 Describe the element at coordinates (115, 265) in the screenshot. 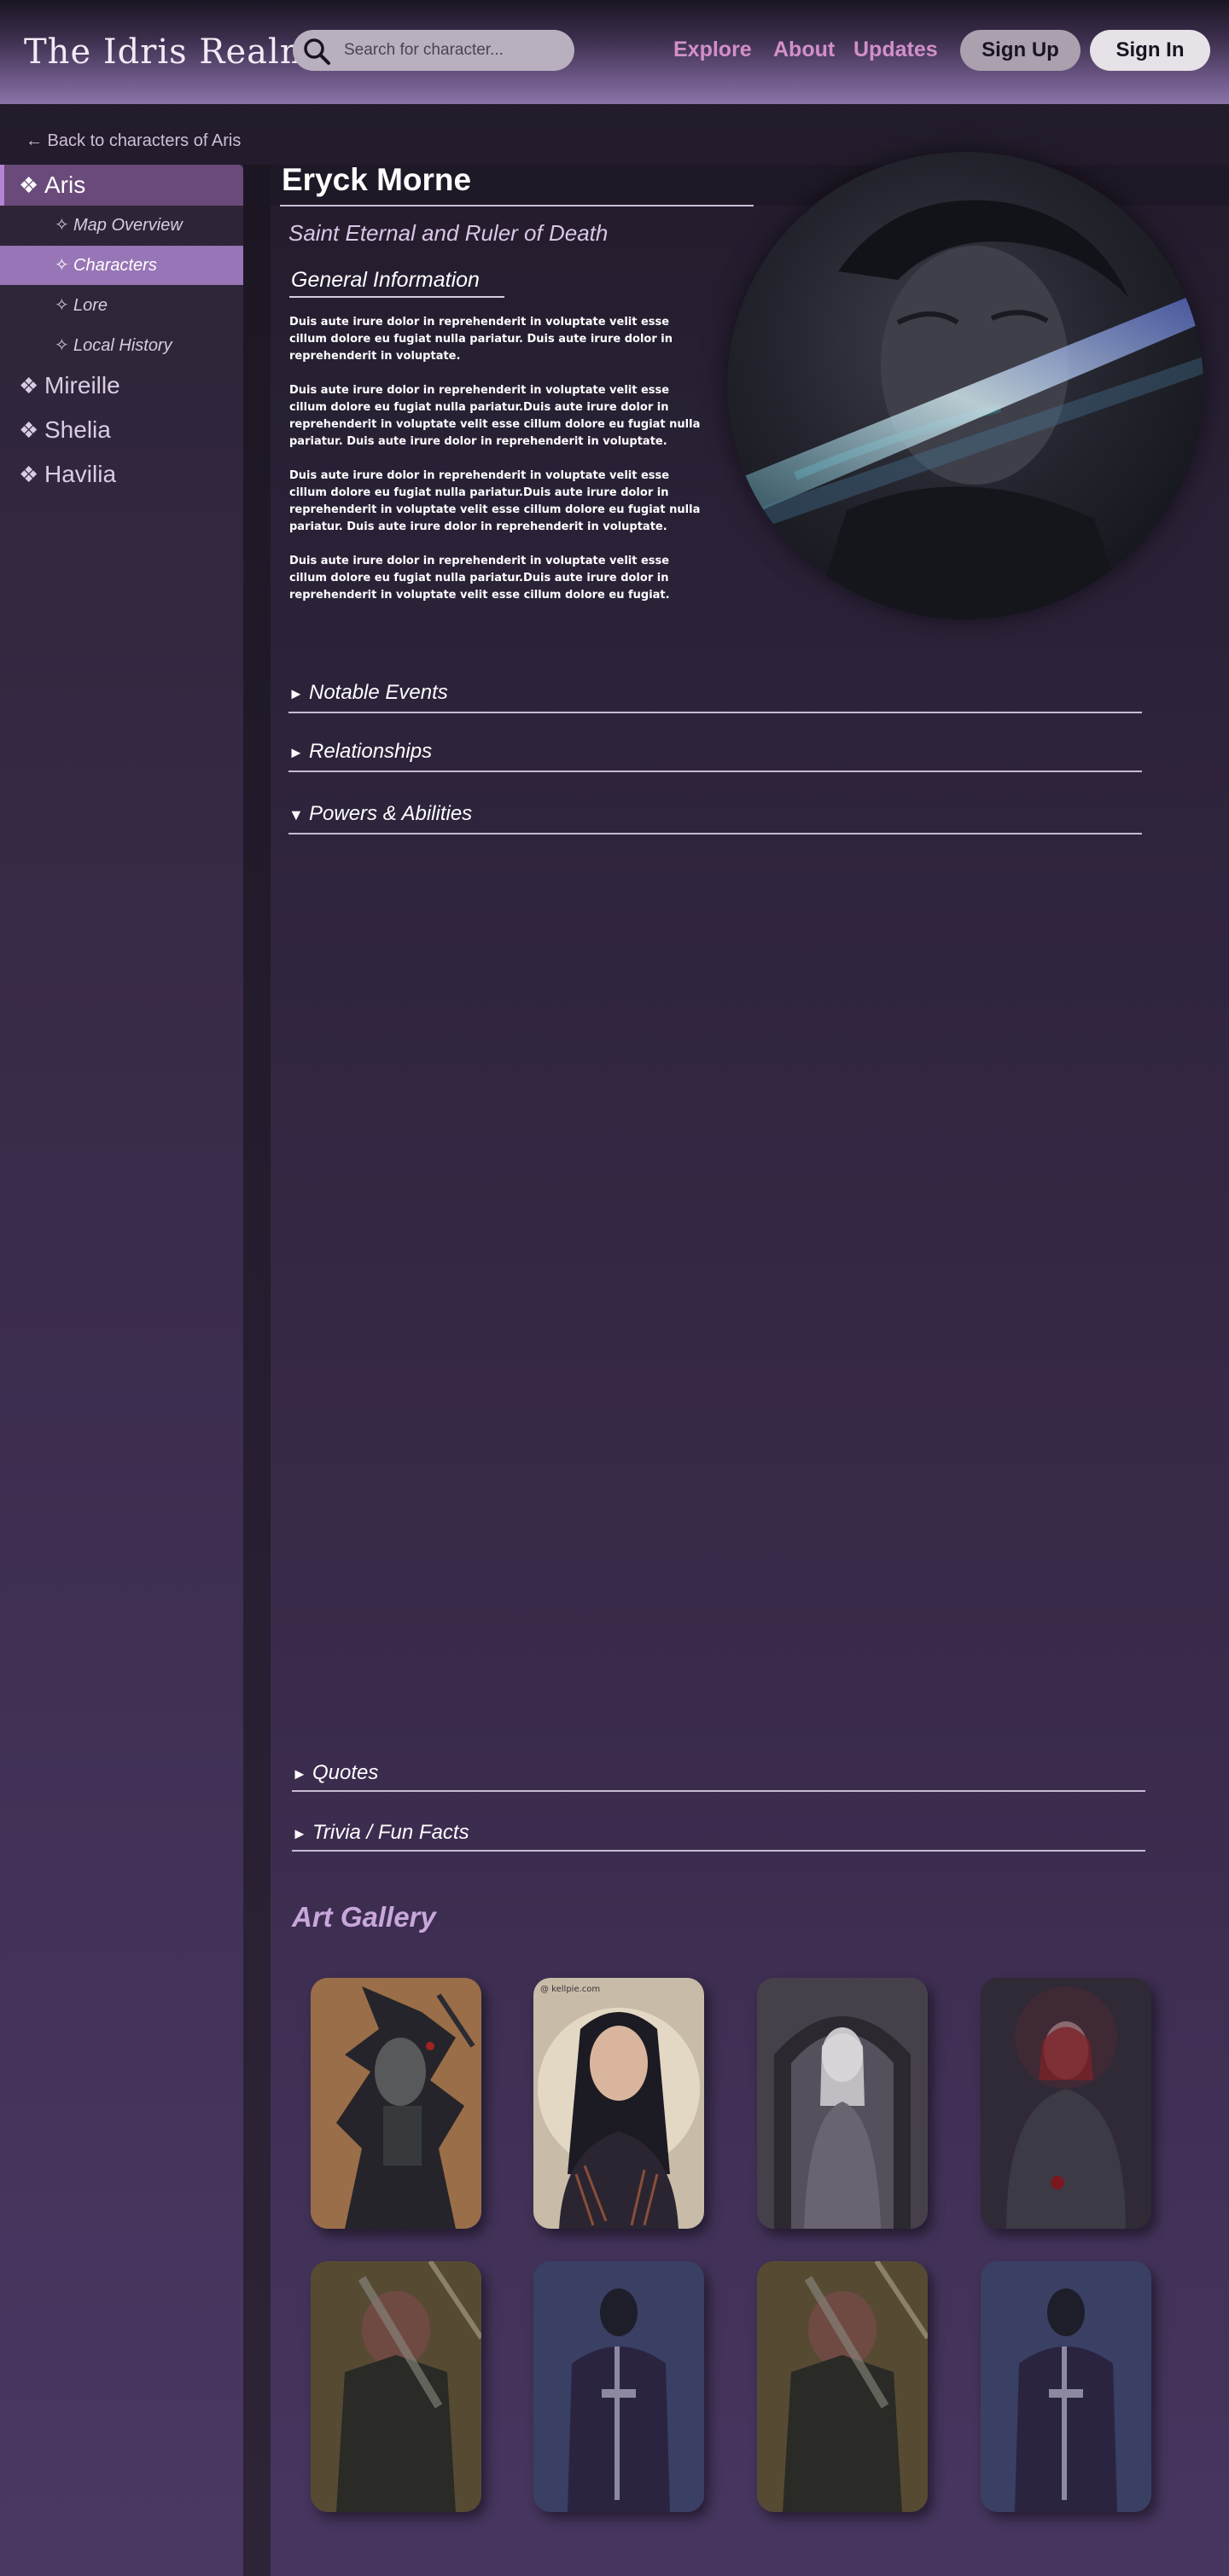

I see `sidebar-item-label: Characters` at that location.